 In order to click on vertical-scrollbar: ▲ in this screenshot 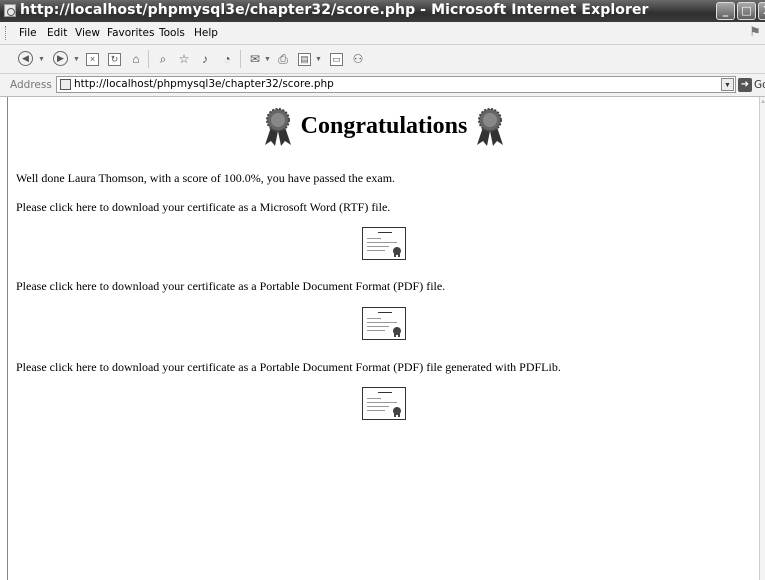, I will do `click(762, 338)`.